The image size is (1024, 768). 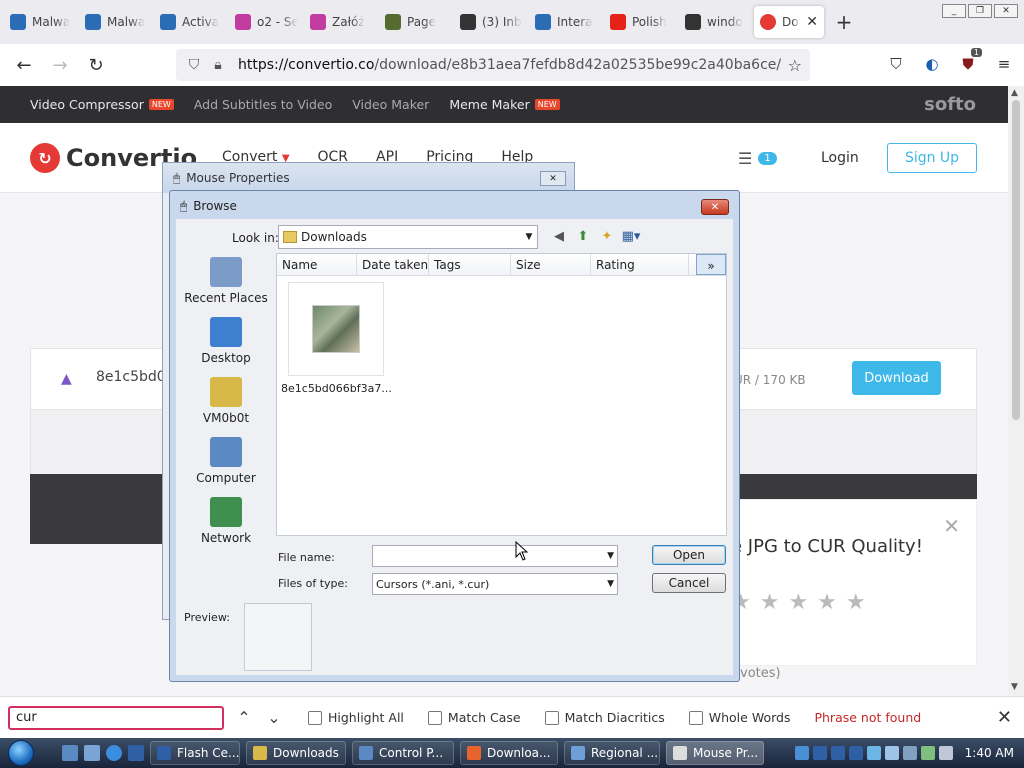 What do you see at coordinates (116, 717) in the screenshot?
I see `find-input: cur` at bounding box center [116, 717].